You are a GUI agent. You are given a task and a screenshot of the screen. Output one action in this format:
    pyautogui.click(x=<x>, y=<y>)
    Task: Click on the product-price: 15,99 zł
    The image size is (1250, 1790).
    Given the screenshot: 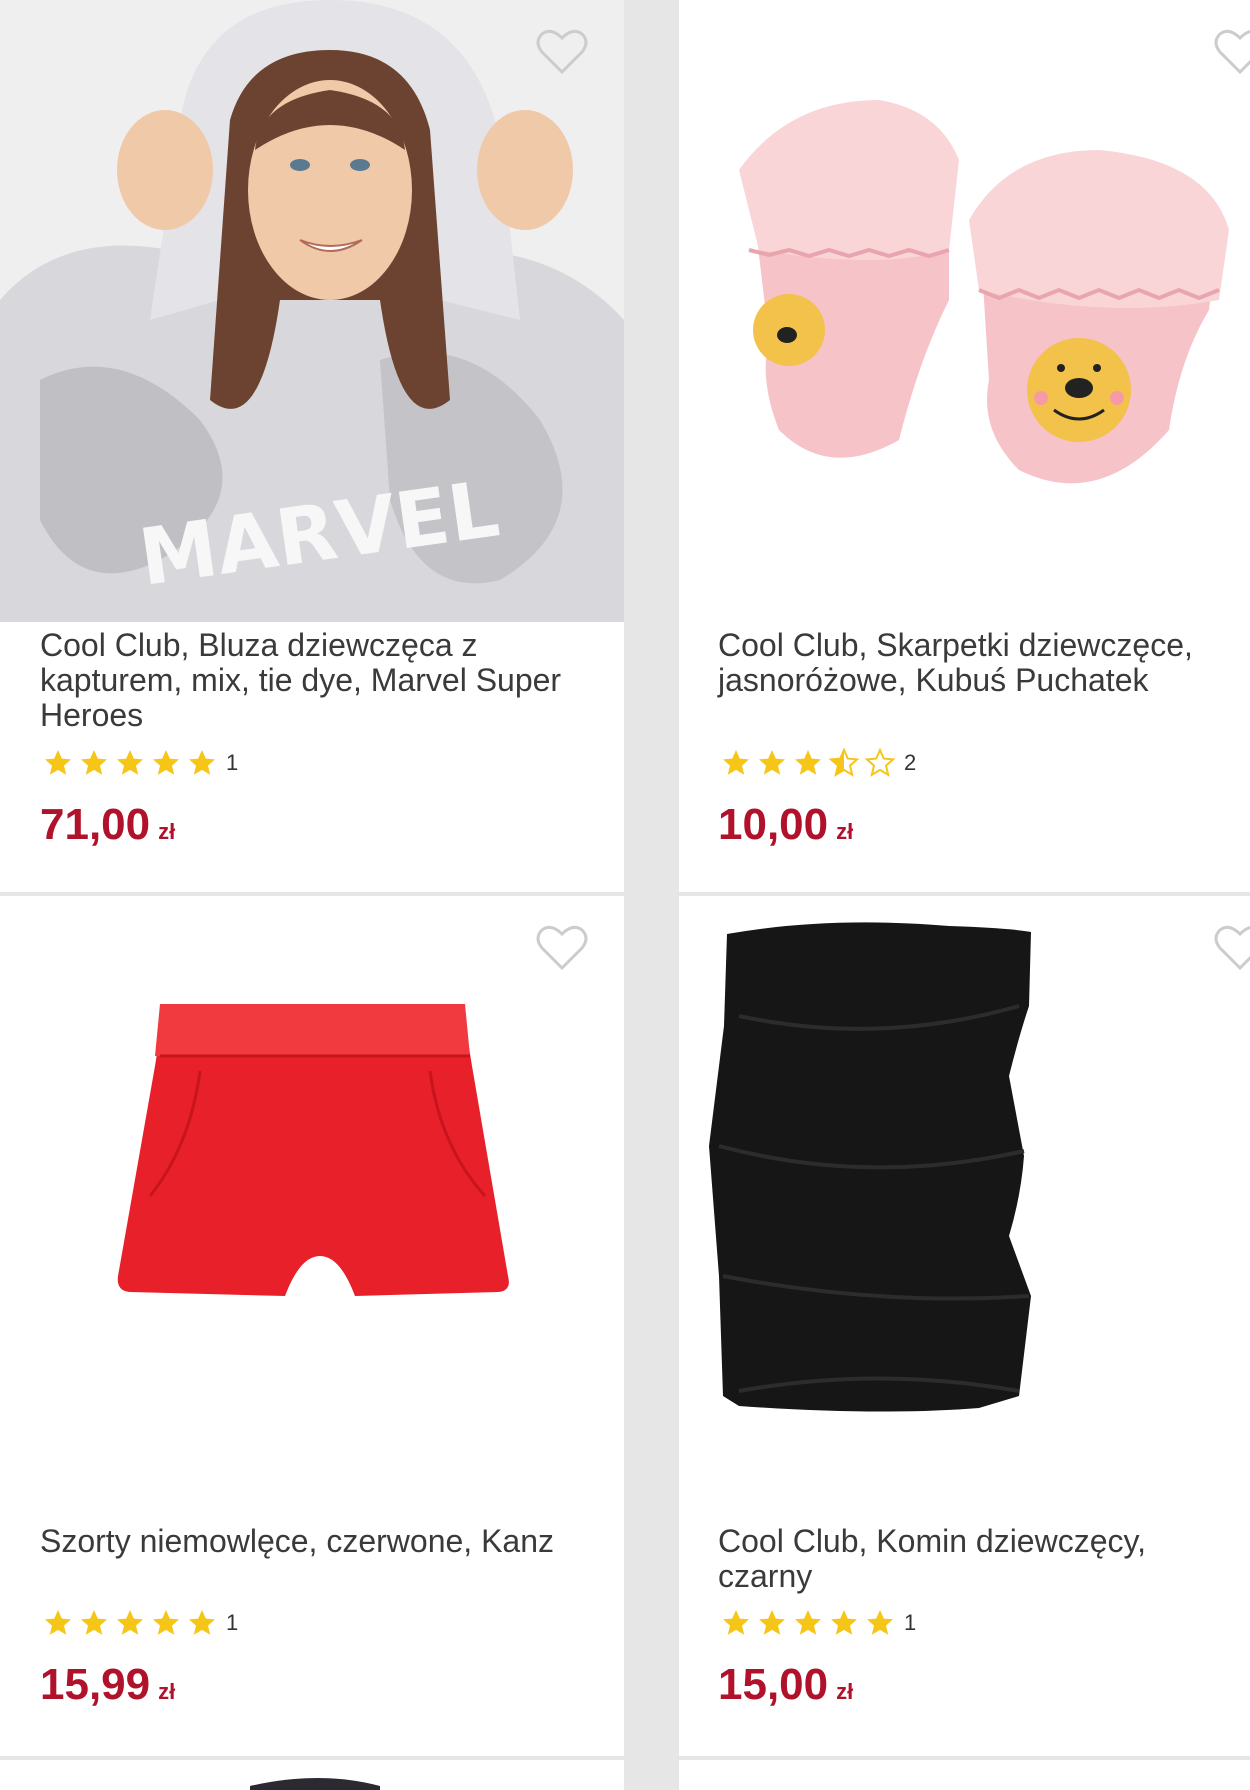 What is the action you would take?
    pyautogui.click(x=107, y=1685)
    